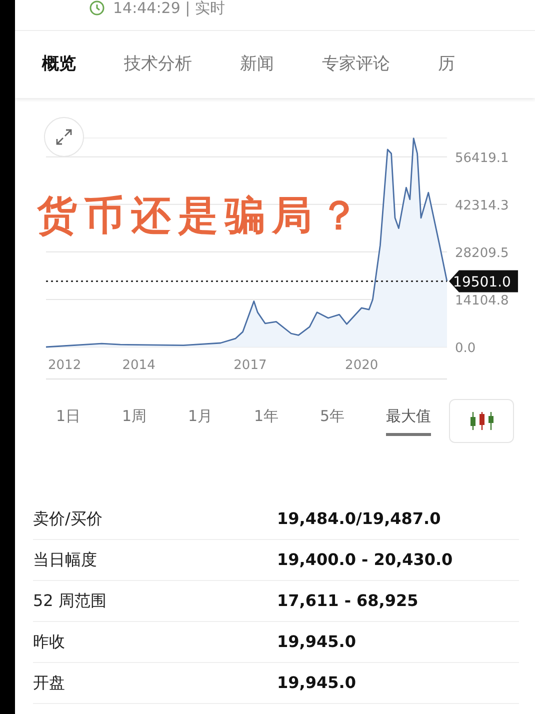  What do you see at coordinates (201, 216) in the screenshot?
I see `overlay-caption: 货币还是骗局？` at bounding box center [201, 216].